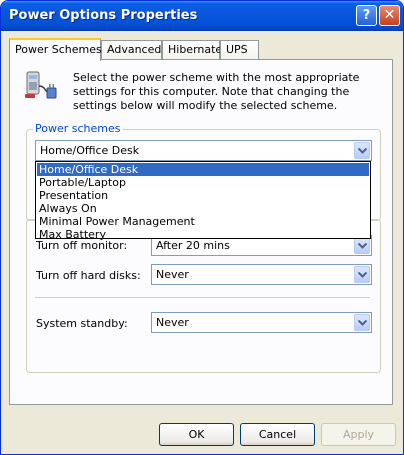  I want to click on cancel-button: Cancel, so click(277, 434).